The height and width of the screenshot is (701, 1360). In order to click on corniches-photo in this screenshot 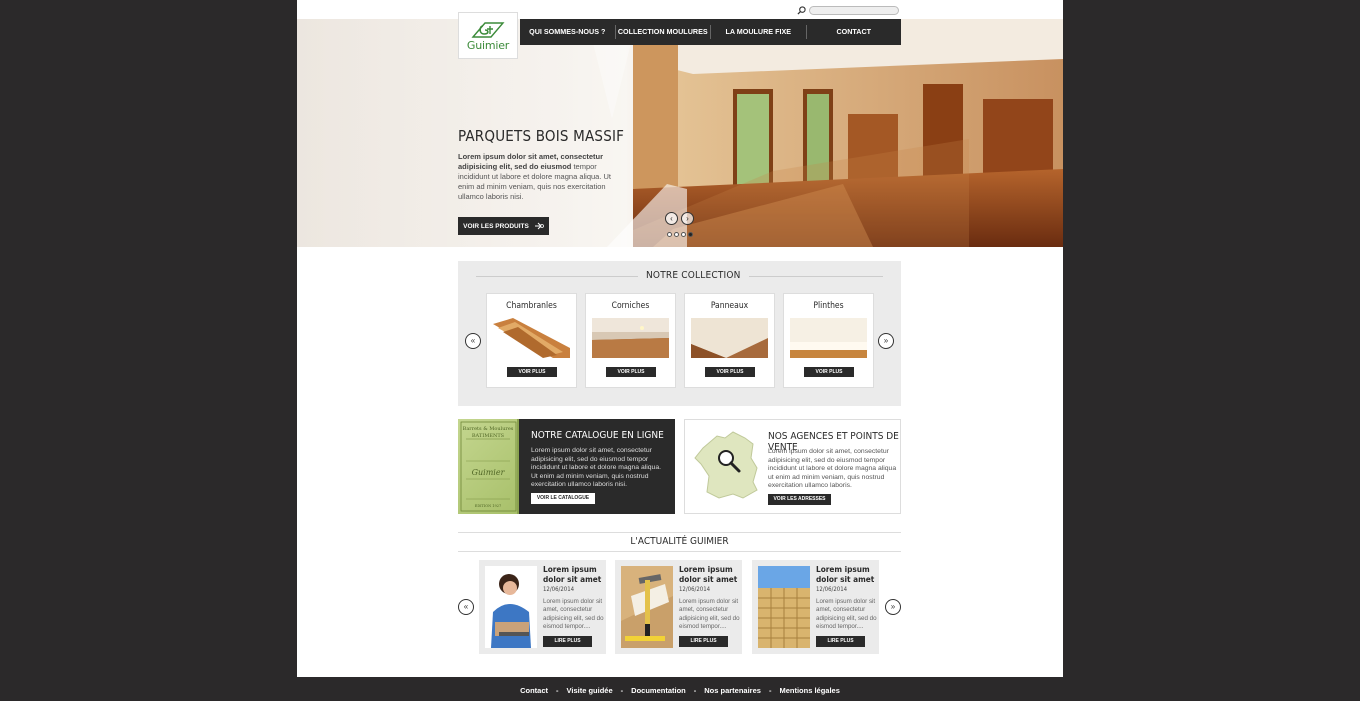, I will do `click(630, 338)`.